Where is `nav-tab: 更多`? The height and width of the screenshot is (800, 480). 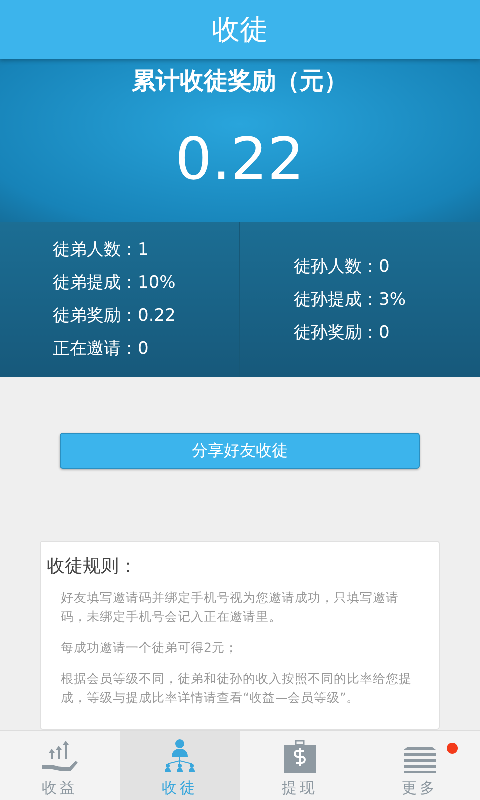 nav-tab: 更多 is located at coordinates (420, 765).